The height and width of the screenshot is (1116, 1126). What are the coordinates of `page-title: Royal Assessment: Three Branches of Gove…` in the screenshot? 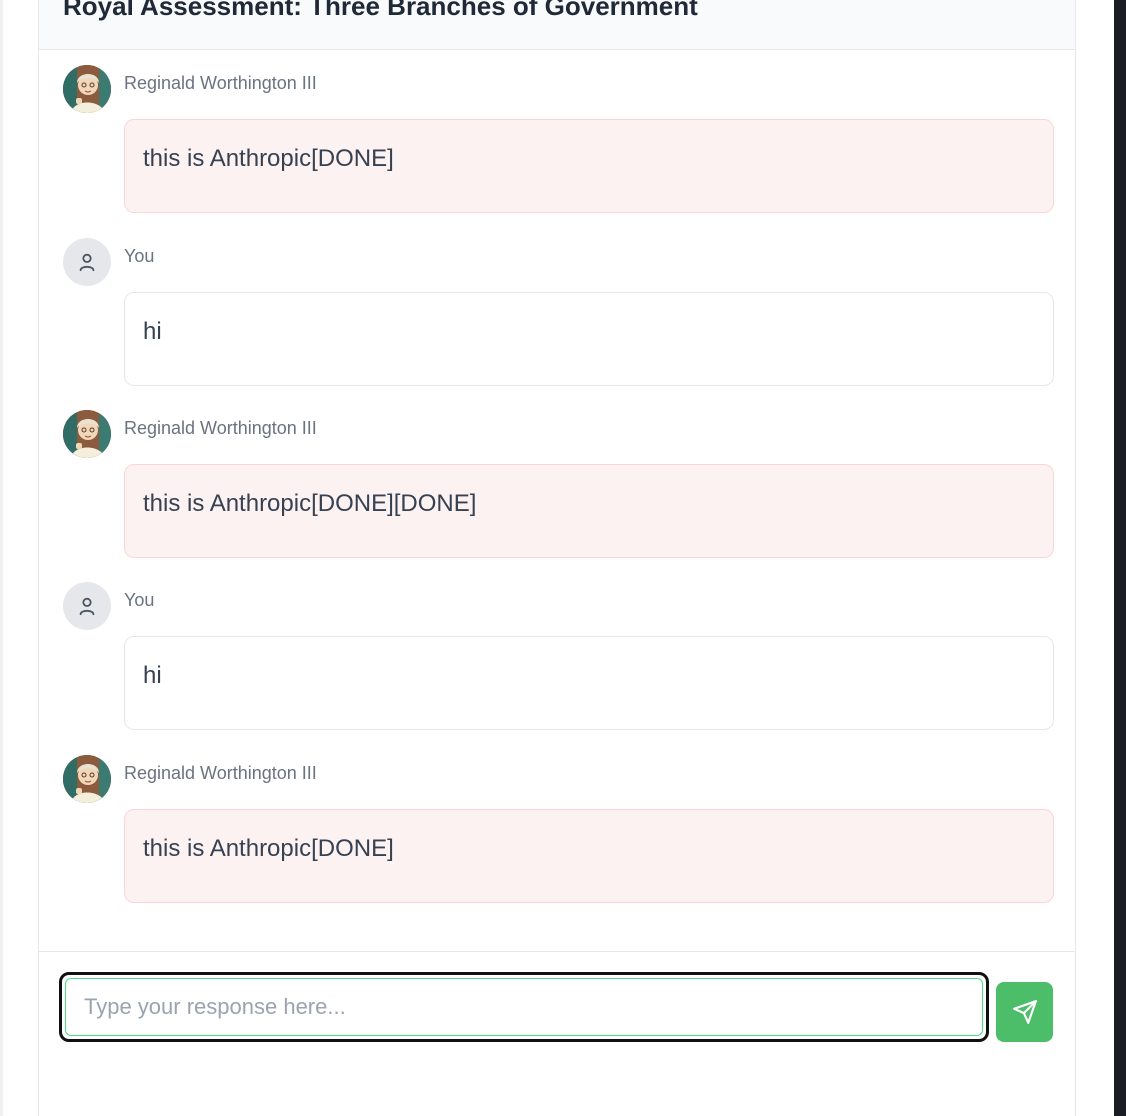 It's located at (380, 10).